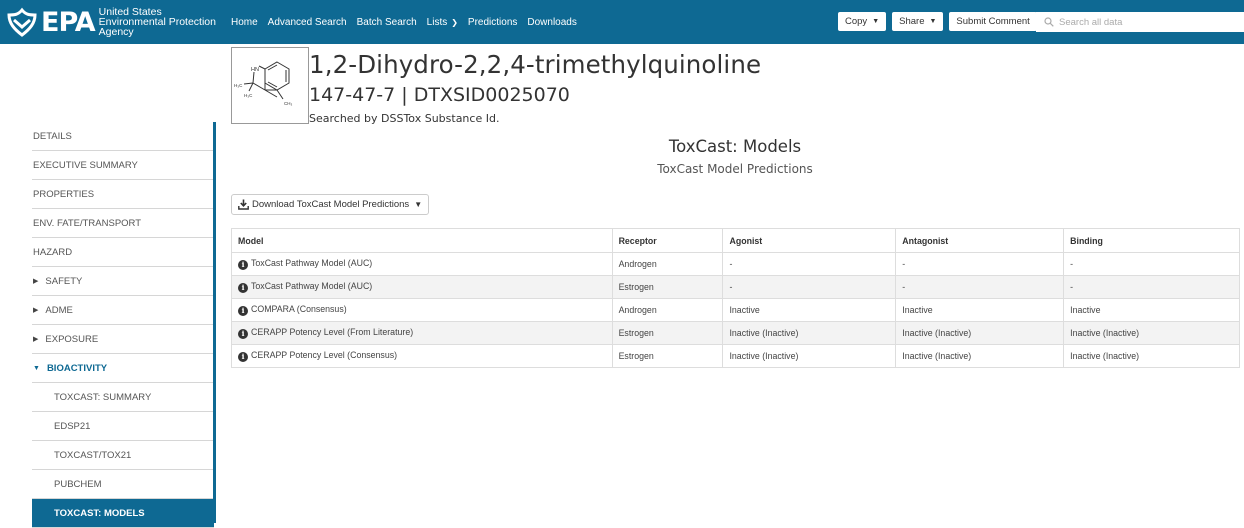 This screenshot has width=1244, height=528. I want to click on sidebar-item-label: EDSP21, so click(72, 426).